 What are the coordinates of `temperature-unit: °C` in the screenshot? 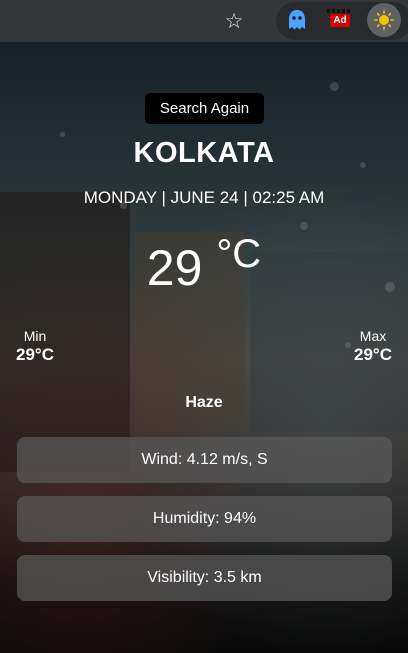 It's located at (239, 254).